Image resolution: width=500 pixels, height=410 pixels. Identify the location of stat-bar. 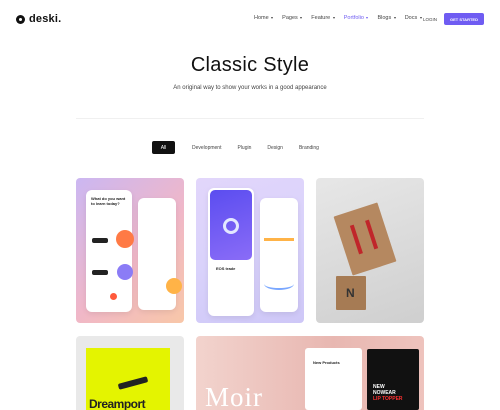
(279, 239).